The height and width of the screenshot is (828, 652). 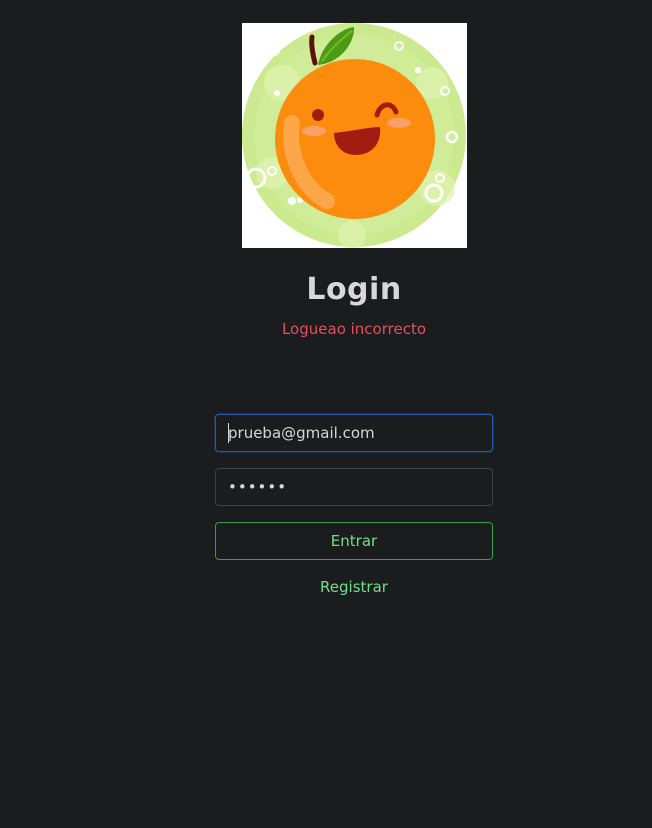 I want to click on register-link: Registrar, so click(x=326, y=587).